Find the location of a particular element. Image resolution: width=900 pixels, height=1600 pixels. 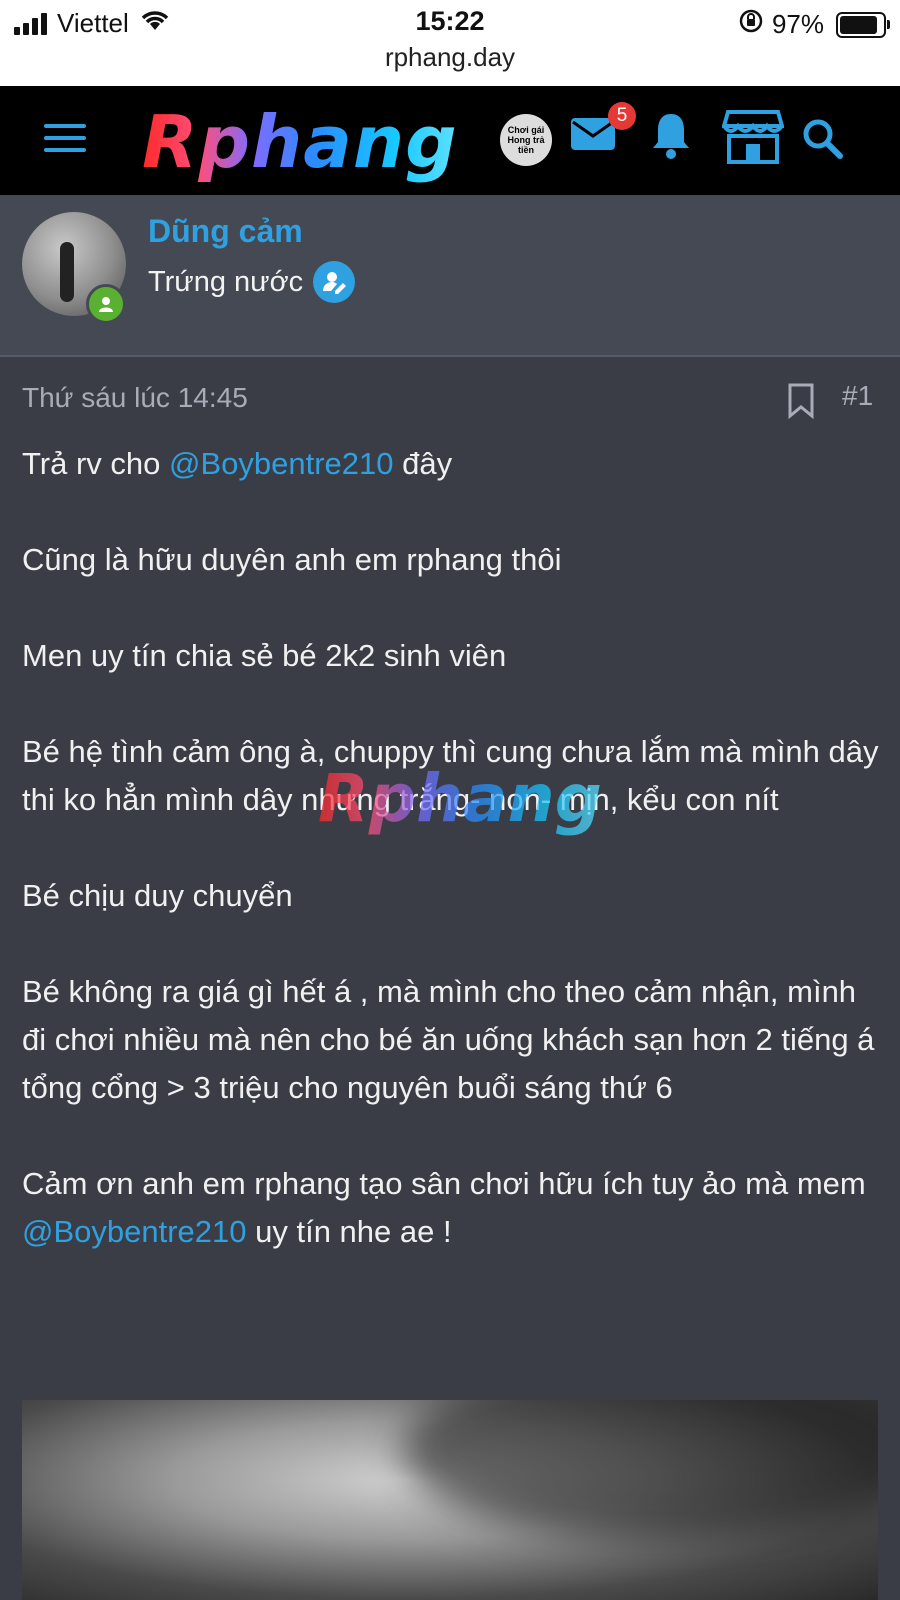

account-avatar: Chơi gái Hong trả tiền is located at coordinates (526, 140).